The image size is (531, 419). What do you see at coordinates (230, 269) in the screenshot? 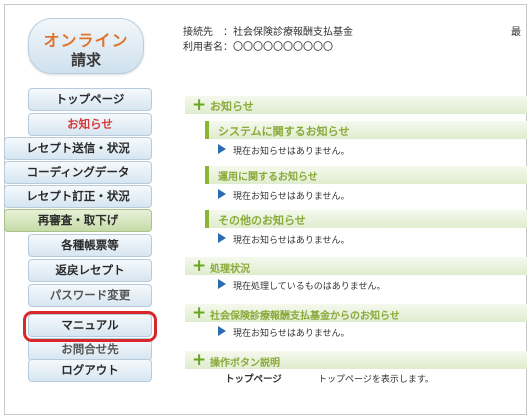
I see `processing-status-title: 処理状況` at bounding box center [230, 269].